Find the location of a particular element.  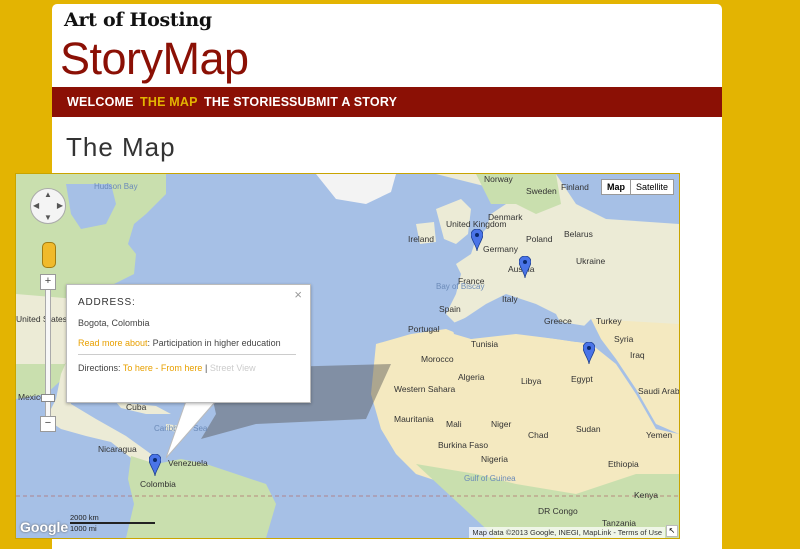

pan-right-icon: ▶ is located at coordinates (60, 205).